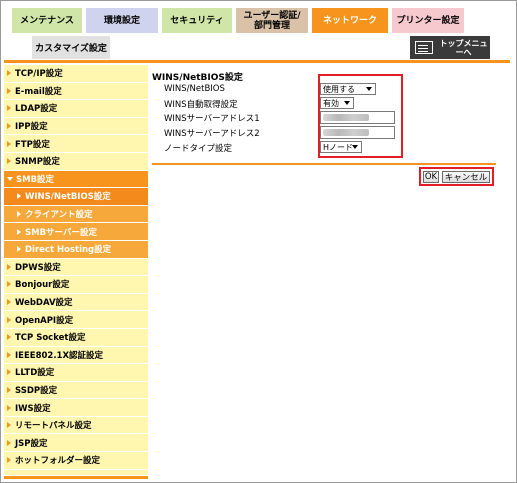 The height and width of the screenshot is (483, 517). Describe the element at coordinates (42, 285) in the screenshot. I see `sidebar-item-label: Bonjour設定` at that location.